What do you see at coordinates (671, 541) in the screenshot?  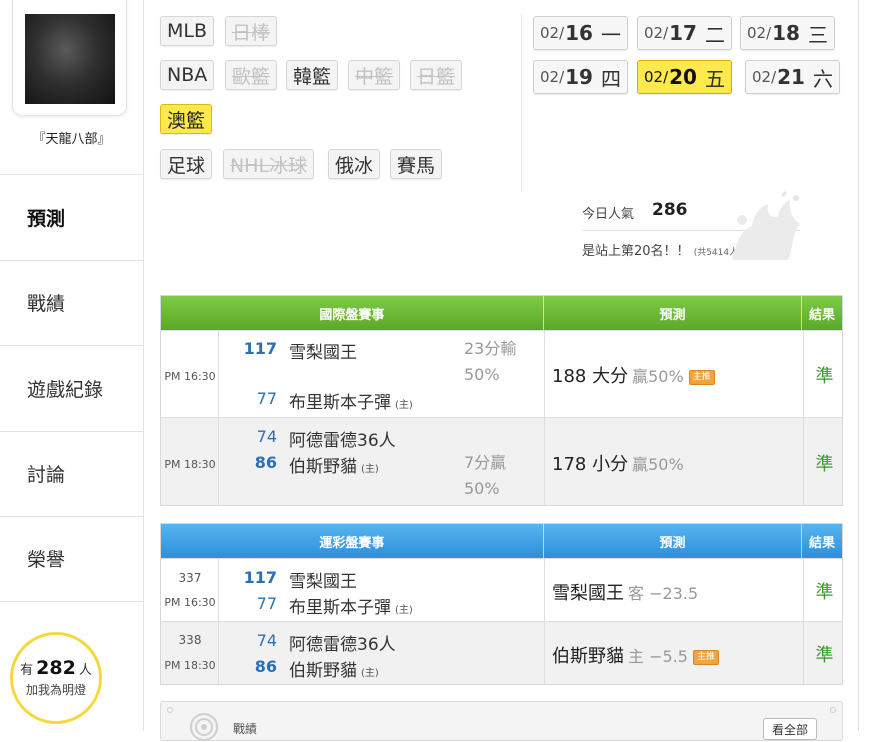 I see `column-header-prediction: 預測` at bounding box center [671, 541].